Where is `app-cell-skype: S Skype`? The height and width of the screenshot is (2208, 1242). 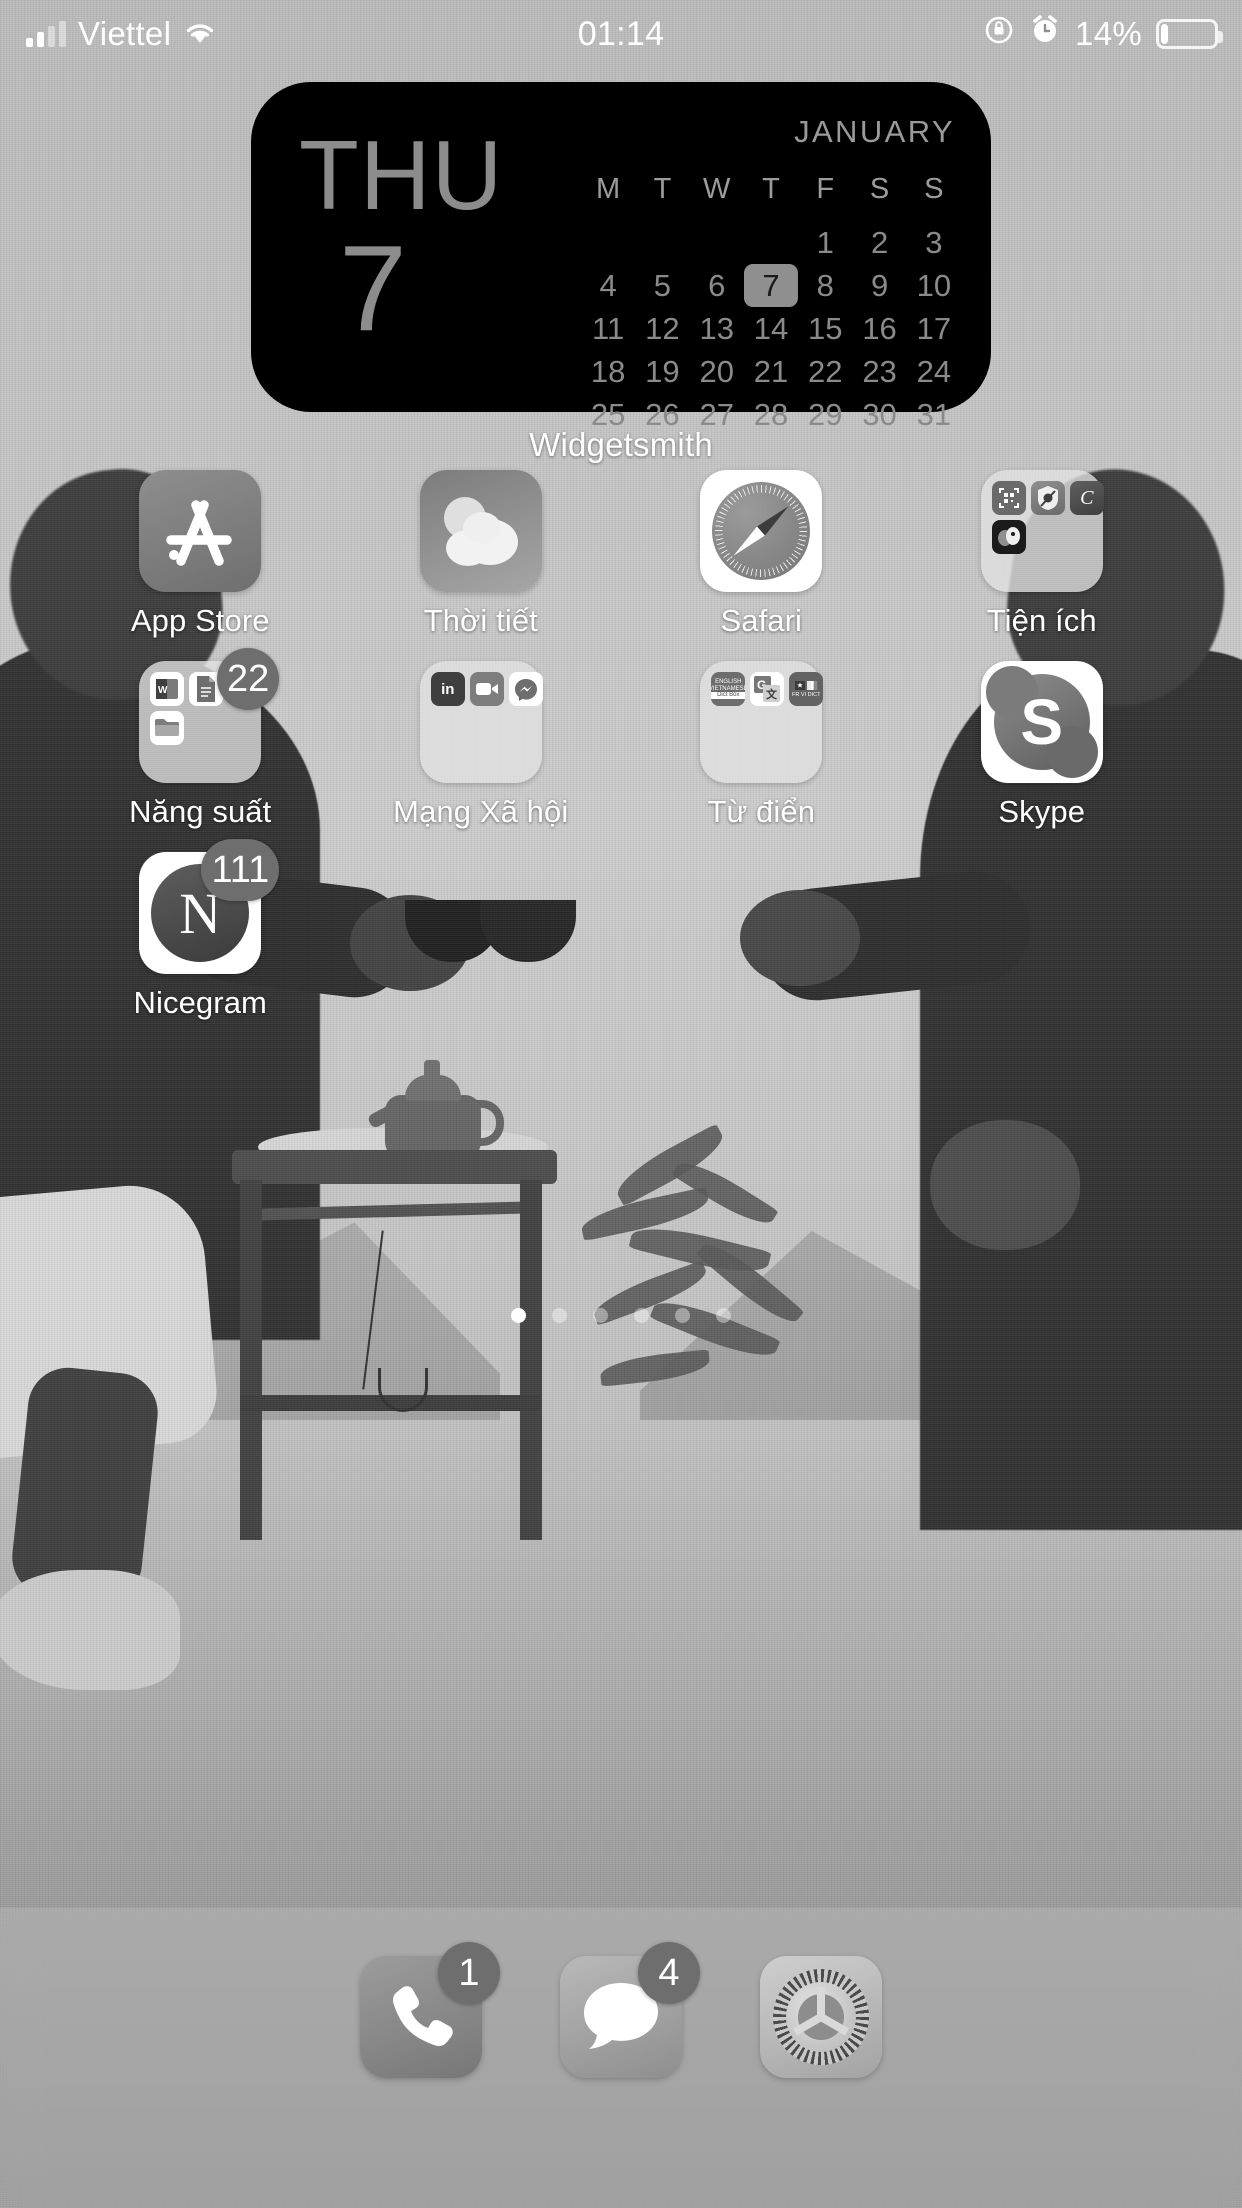 app-cell-skype: S Skype is located at coordinates (1042, 745).